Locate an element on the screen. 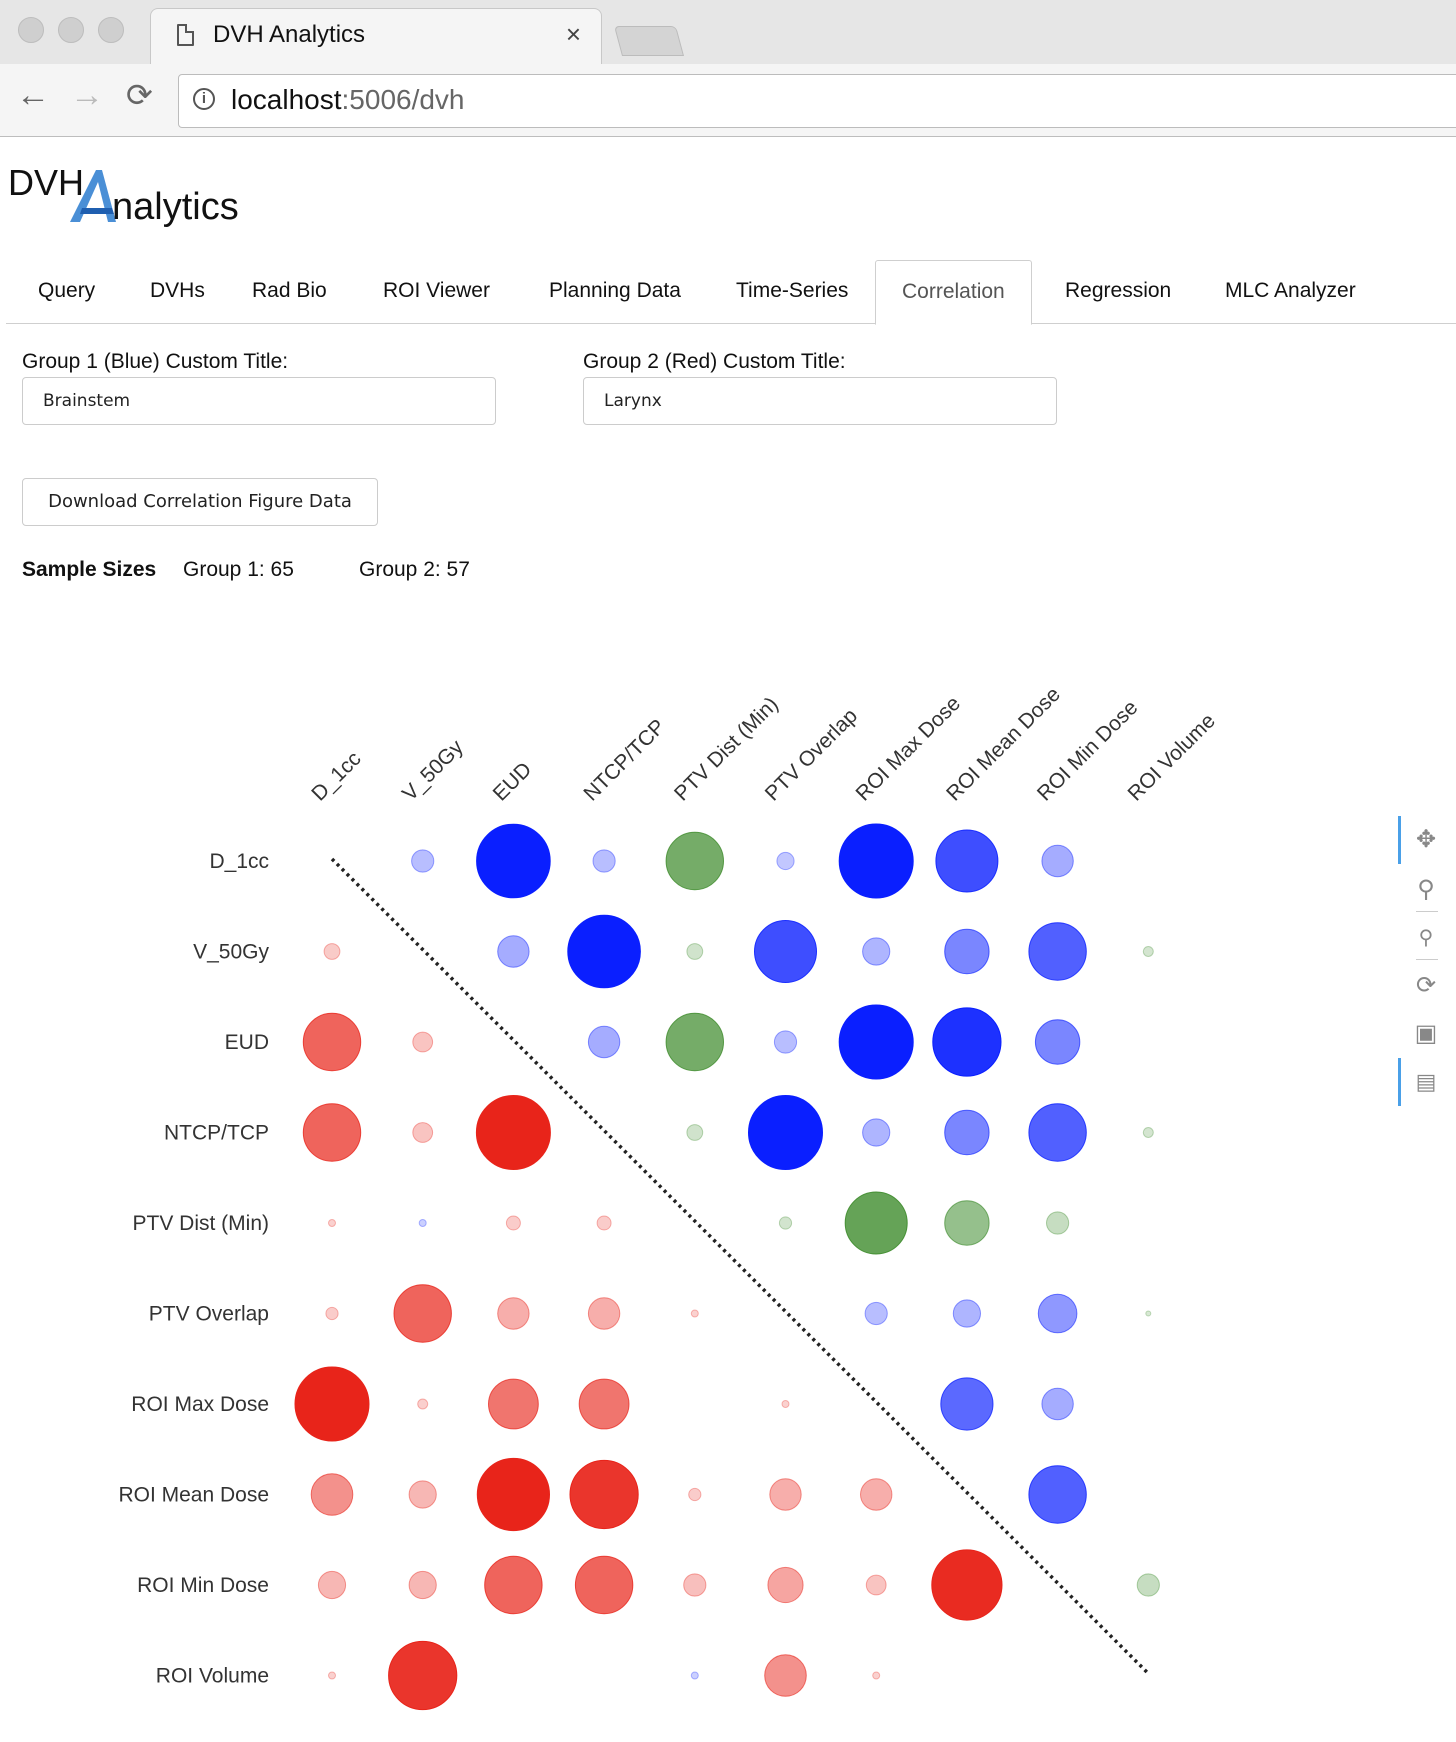 Image resolution: width=1456 pixels, height=1742 pixels. hover-icon: ▤ is located at coordinates (1426, 1082).